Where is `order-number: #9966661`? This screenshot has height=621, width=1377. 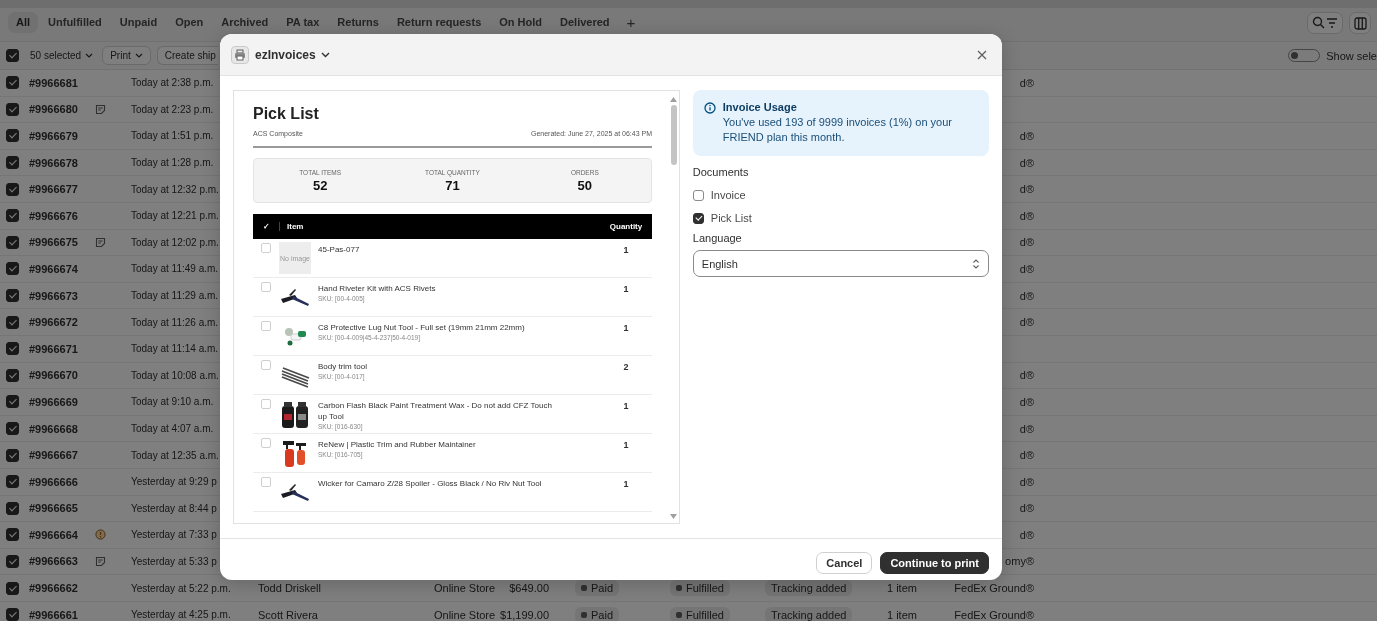 order-number: #9966661 is located at coordinates (62, 614).